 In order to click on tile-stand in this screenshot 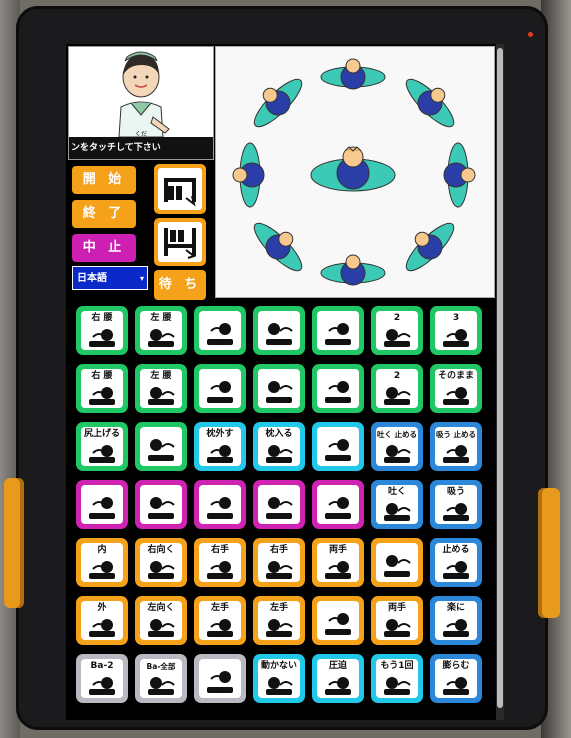, I will do `click(279, 504)`.